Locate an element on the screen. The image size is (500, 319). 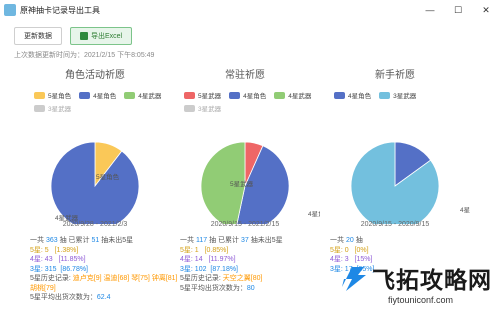
average-value: 62.4 is located at coordinates (103, 297).